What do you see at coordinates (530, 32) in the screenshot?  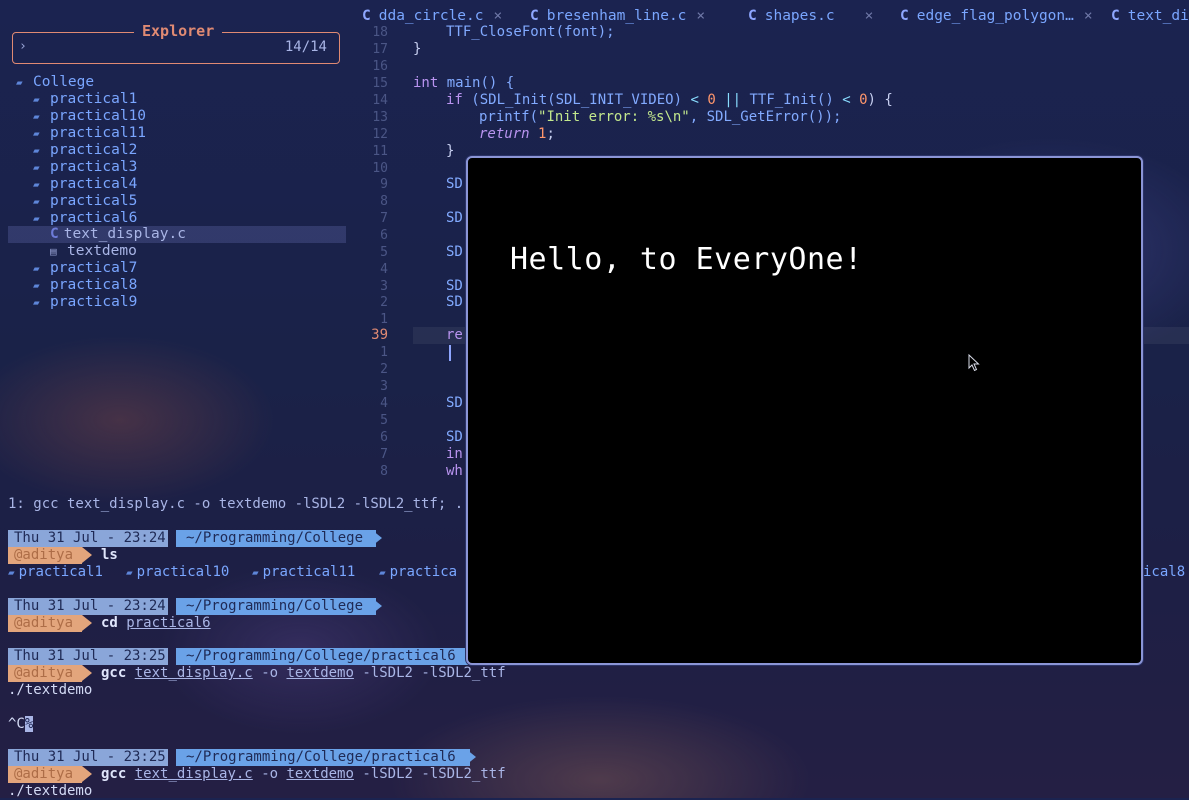 I see `code-line: TTF_CloseFont(font);` at bounding box center [530, 32].